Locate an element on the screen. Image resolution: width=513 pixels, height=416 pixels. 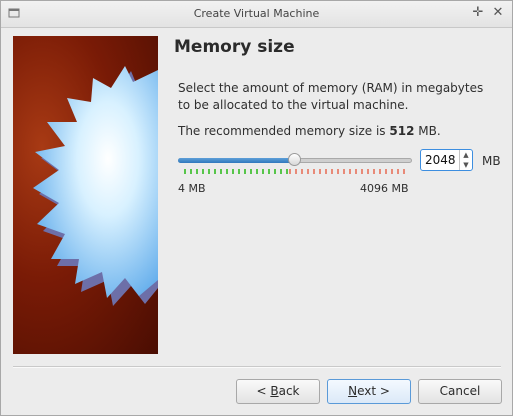
memory-spinbox: 2048 ▲ ▼ is located at coordinates (446, 160).